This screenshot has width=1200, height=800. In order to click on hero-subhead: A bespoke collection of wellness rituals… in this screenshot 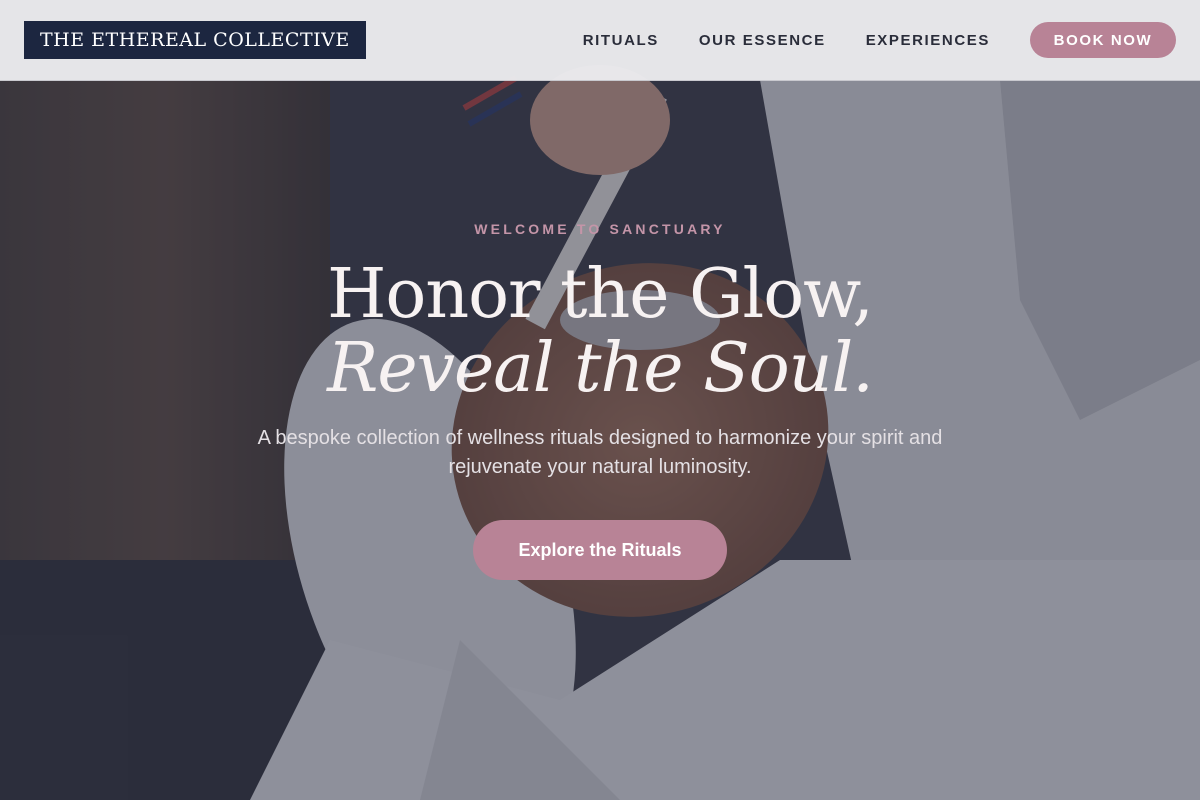, I will do `click(600, 452)`.